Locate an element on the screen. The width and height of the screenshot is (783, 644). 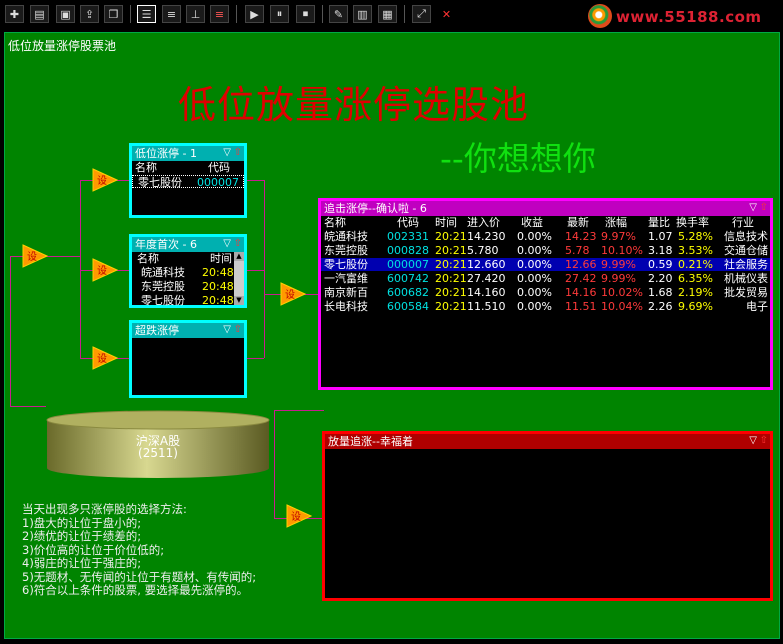
cell-vol: 1.07 is located at coordinates (660, 236).